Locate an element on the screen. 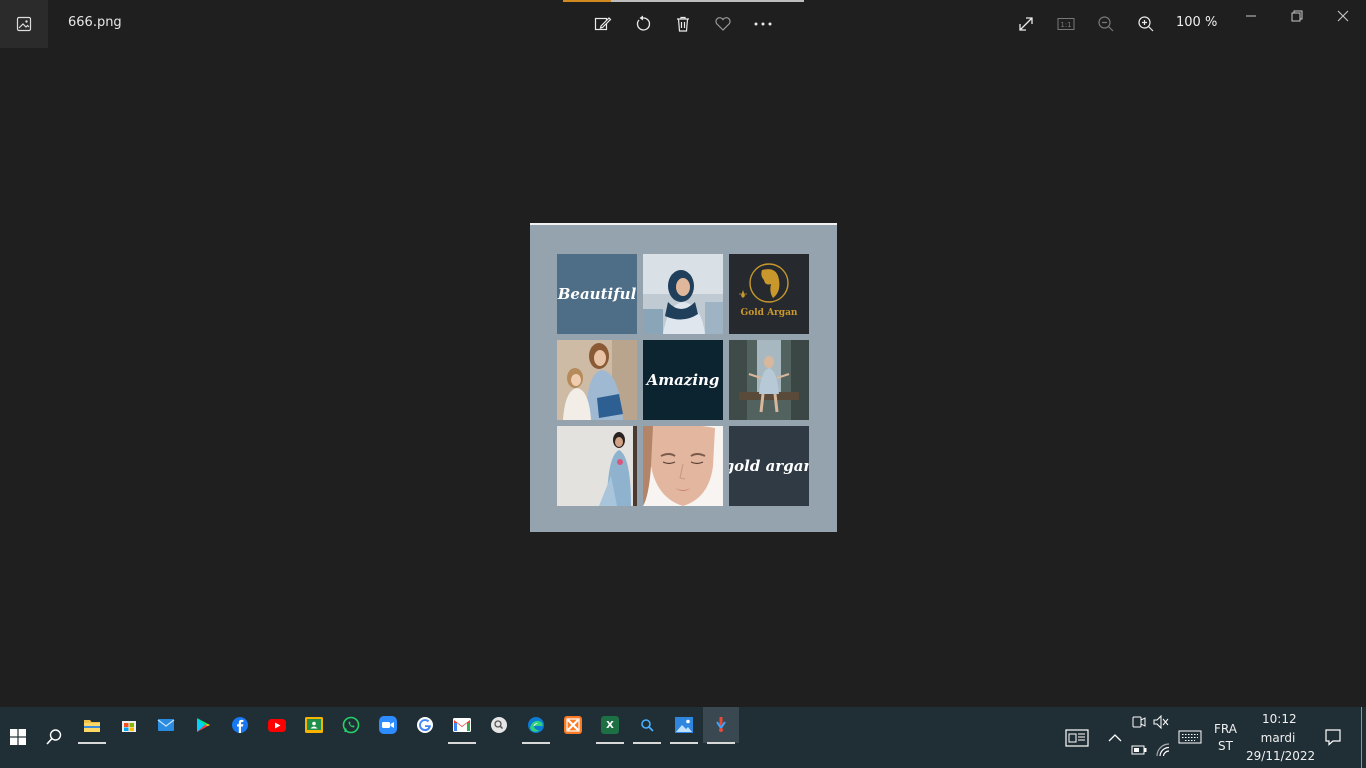 The width and height of the screenshot is (1366, 768). play-store-icon is located at coordinates (203, 725).